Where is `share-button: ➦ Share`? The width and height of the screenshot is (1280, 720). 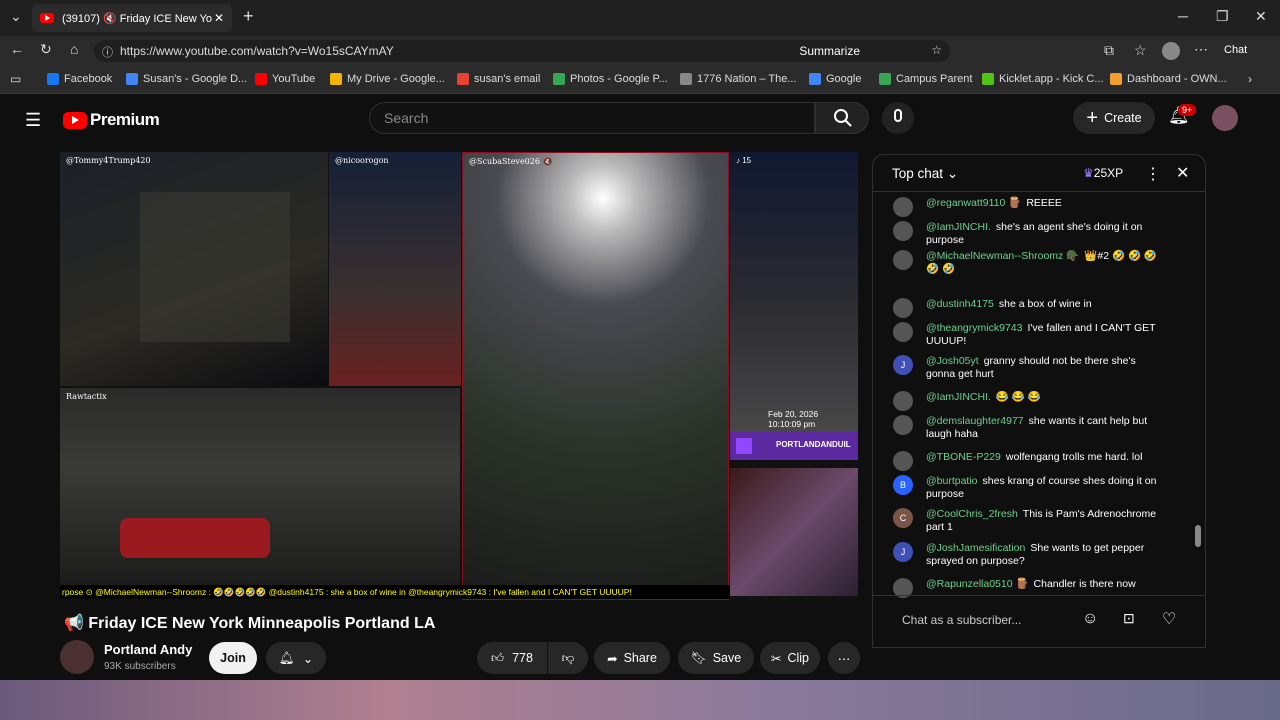 share-button: ➦ Share is located at coordinates (632, 658).